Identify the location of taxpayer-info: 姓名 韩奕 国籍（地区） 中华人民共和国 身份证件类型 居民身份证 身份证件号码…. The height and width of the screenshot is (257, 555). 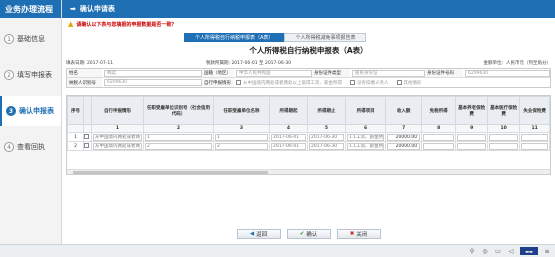
(308, 78).